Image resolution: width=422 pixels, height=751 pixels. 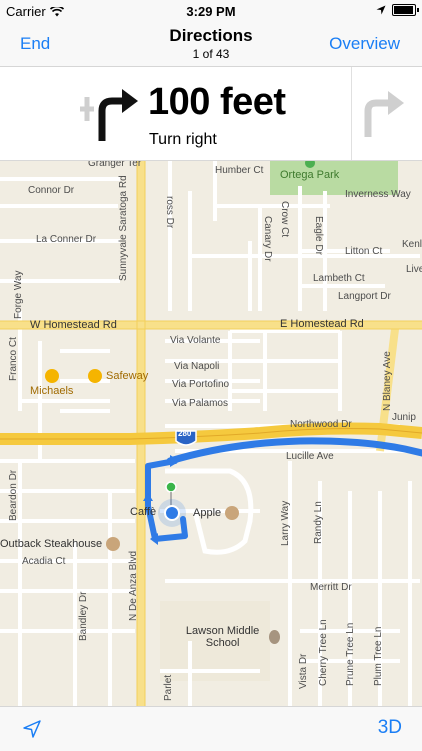 I want to click on street-label: Litton Ct, so click(x=364, y=251).